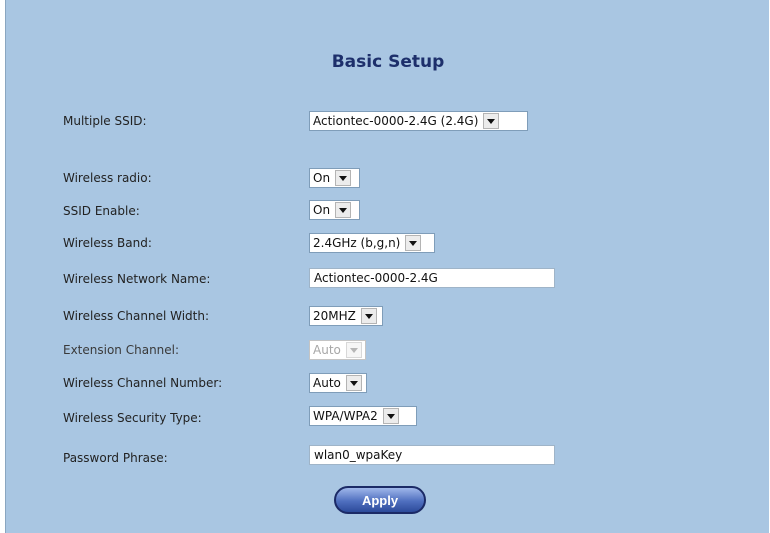 The height and width of the screenshot is (533, 770). I want to click on password-phrase-label: Password Phrase:, so click(115, 458).